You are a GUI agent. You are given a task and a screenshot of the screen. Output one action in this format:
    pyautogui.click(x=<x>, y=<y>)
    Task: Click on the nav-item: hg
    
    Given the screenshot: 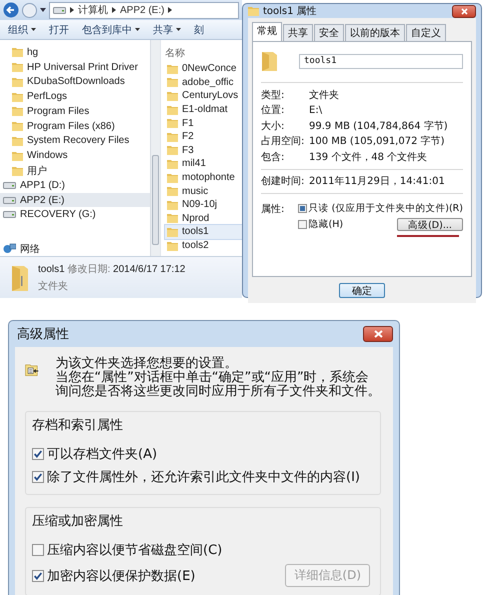 What is the action you would take?
    pyautogui.click(x=75, y=52)
    